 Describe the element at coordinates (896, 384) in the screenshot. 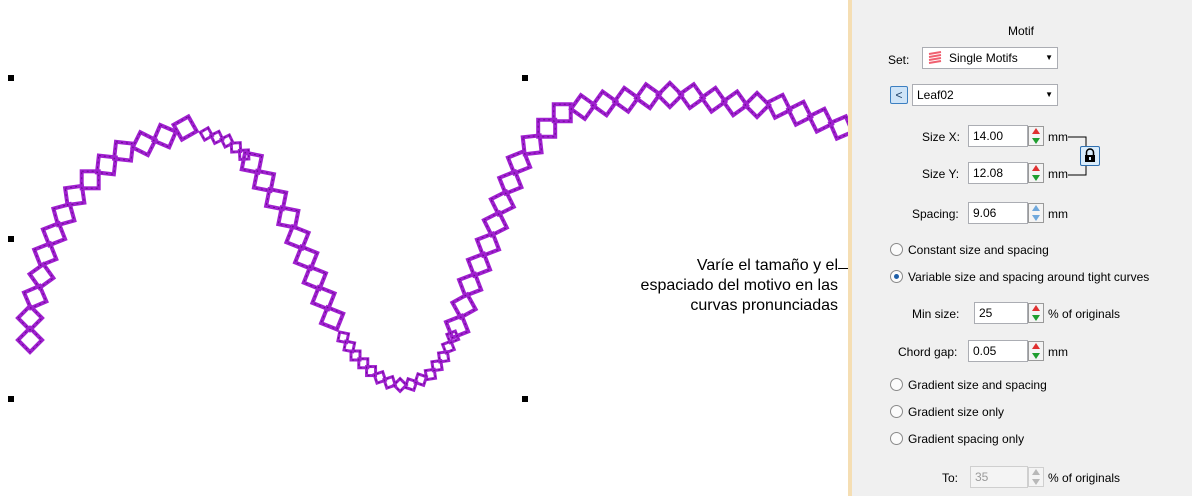

I see `radio-gradient-size-spacing` at that location.